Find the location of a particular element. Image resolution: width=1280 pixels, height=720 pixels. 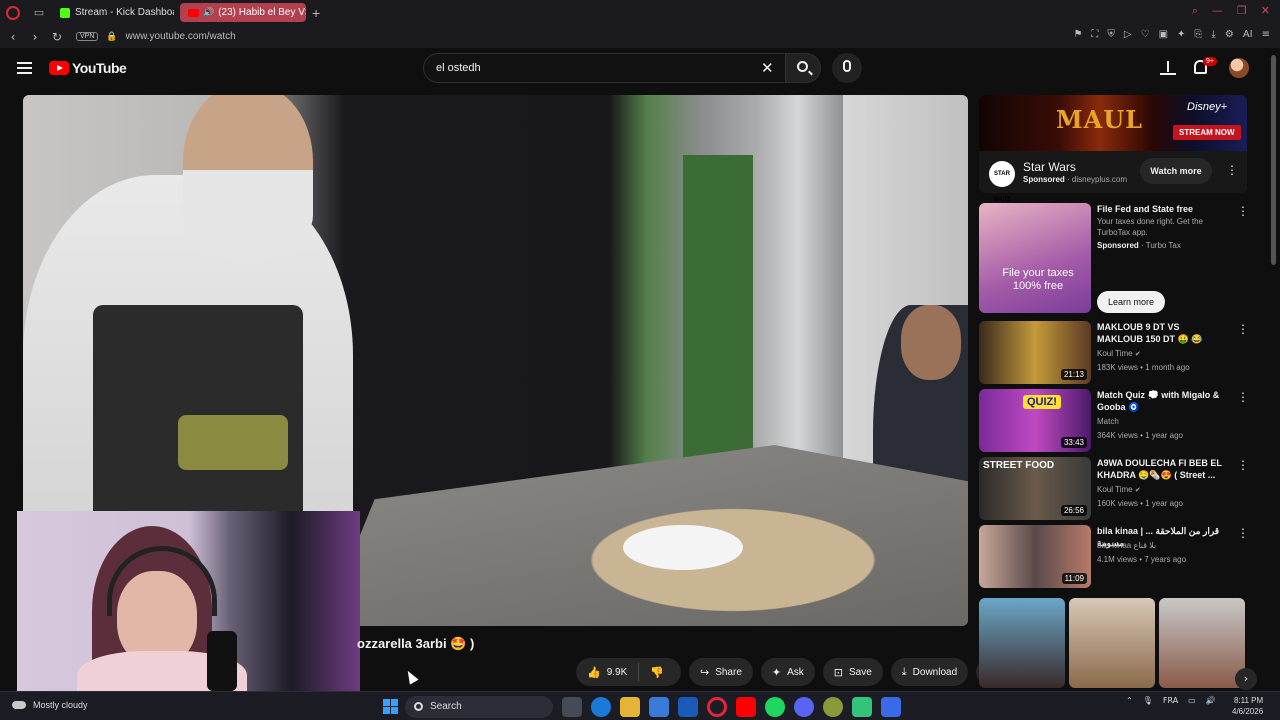

dislike-button: 👎 is located at coordinates (660, 672).